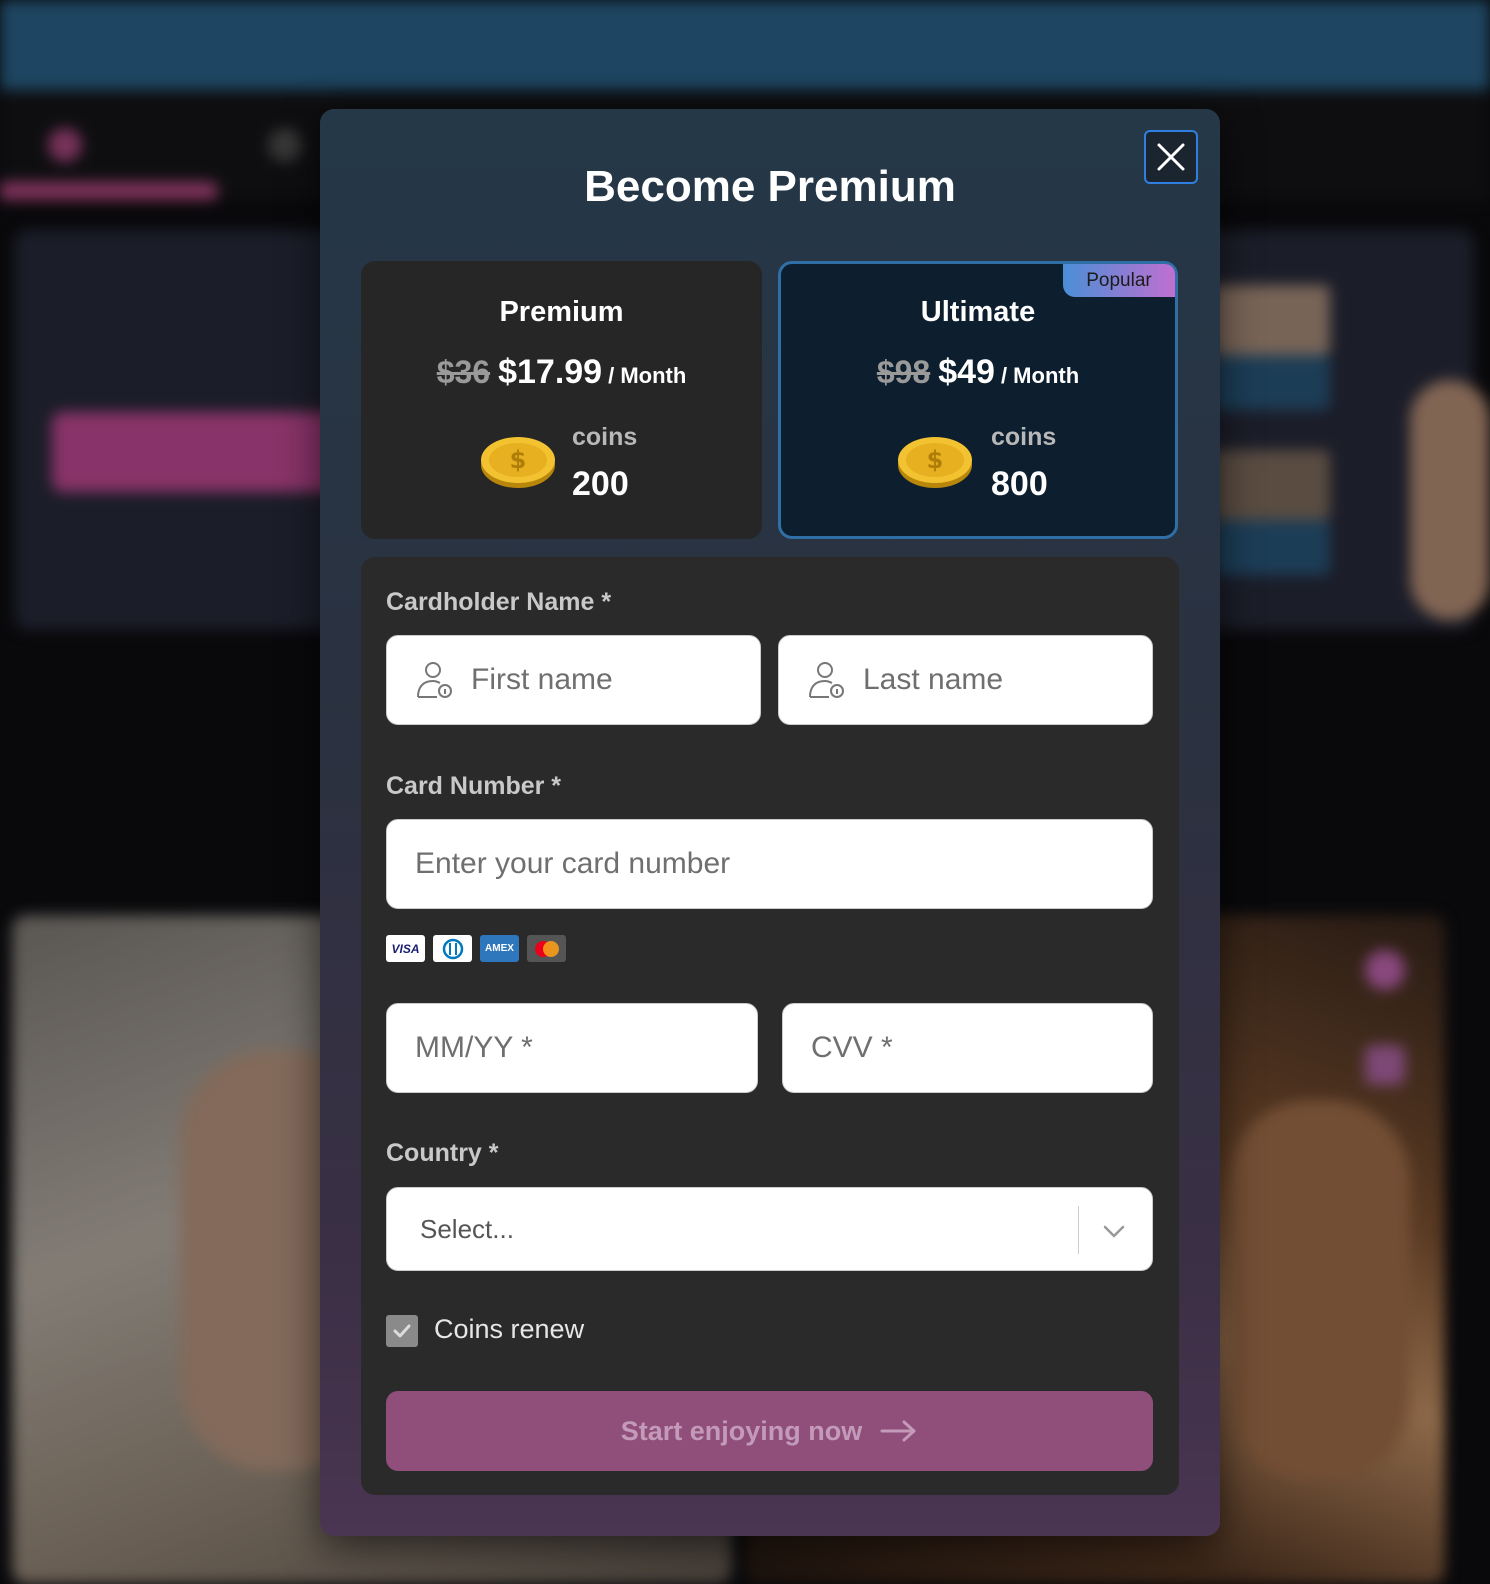  What do you see at coordinates (476, 948) in the screenshot?
I see `accepted-cards: VISA AMEX` at bounding box center [476, 948].